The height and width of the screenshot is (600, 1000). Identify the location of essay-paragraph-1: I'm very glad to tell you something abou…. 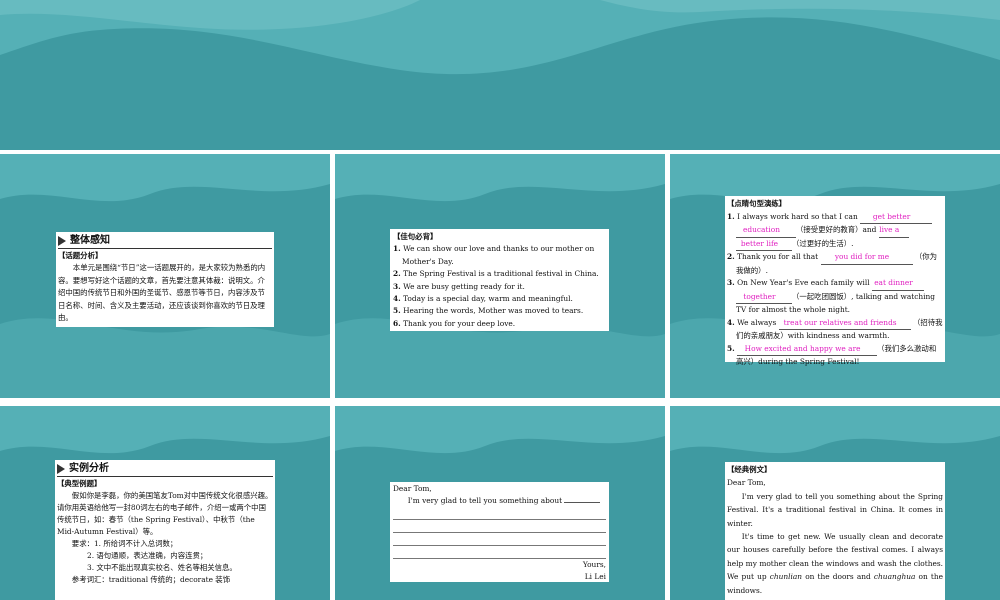
(835, 509).